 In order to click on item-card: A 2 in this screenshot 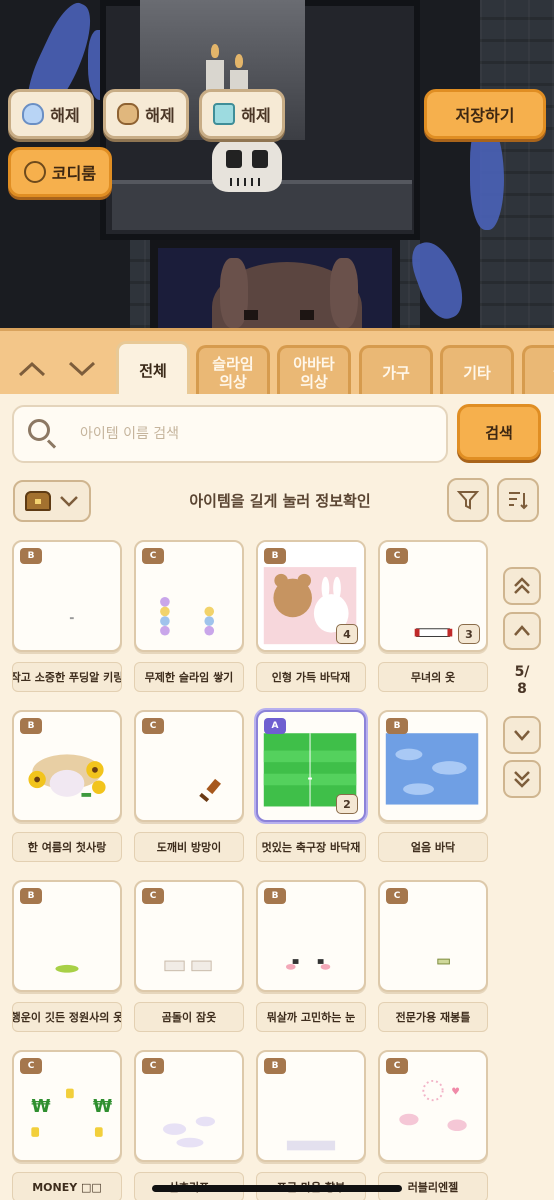, I will do `click(311, 766)`.